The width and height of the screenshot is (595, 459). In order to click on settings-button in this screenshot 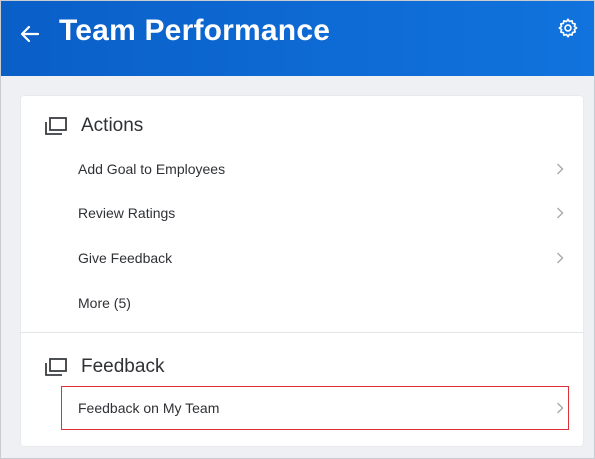, I will do `click(568, 28)`.